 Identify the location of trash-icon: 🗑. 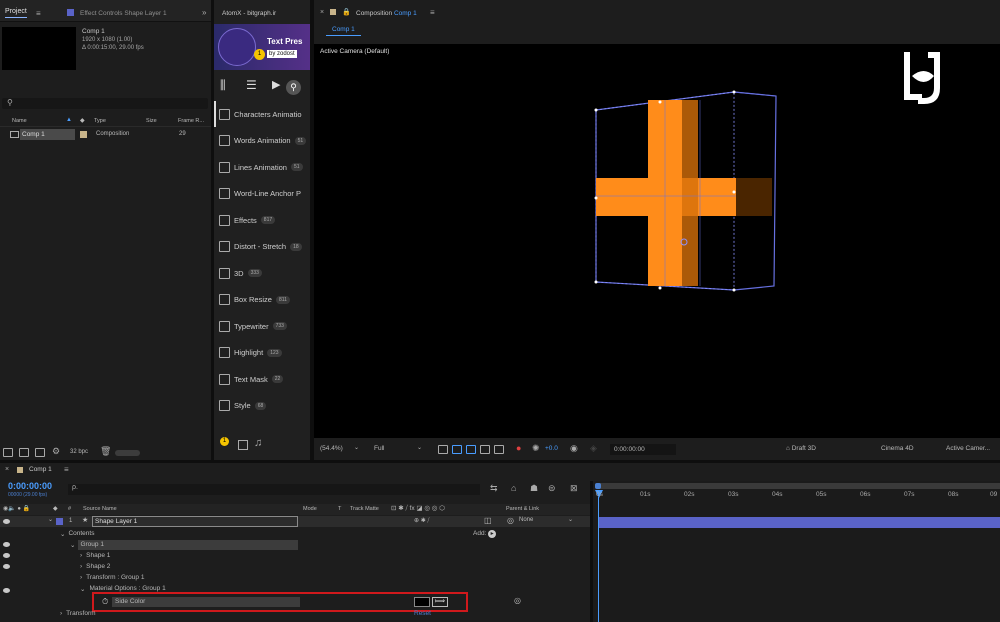
(105, 451).